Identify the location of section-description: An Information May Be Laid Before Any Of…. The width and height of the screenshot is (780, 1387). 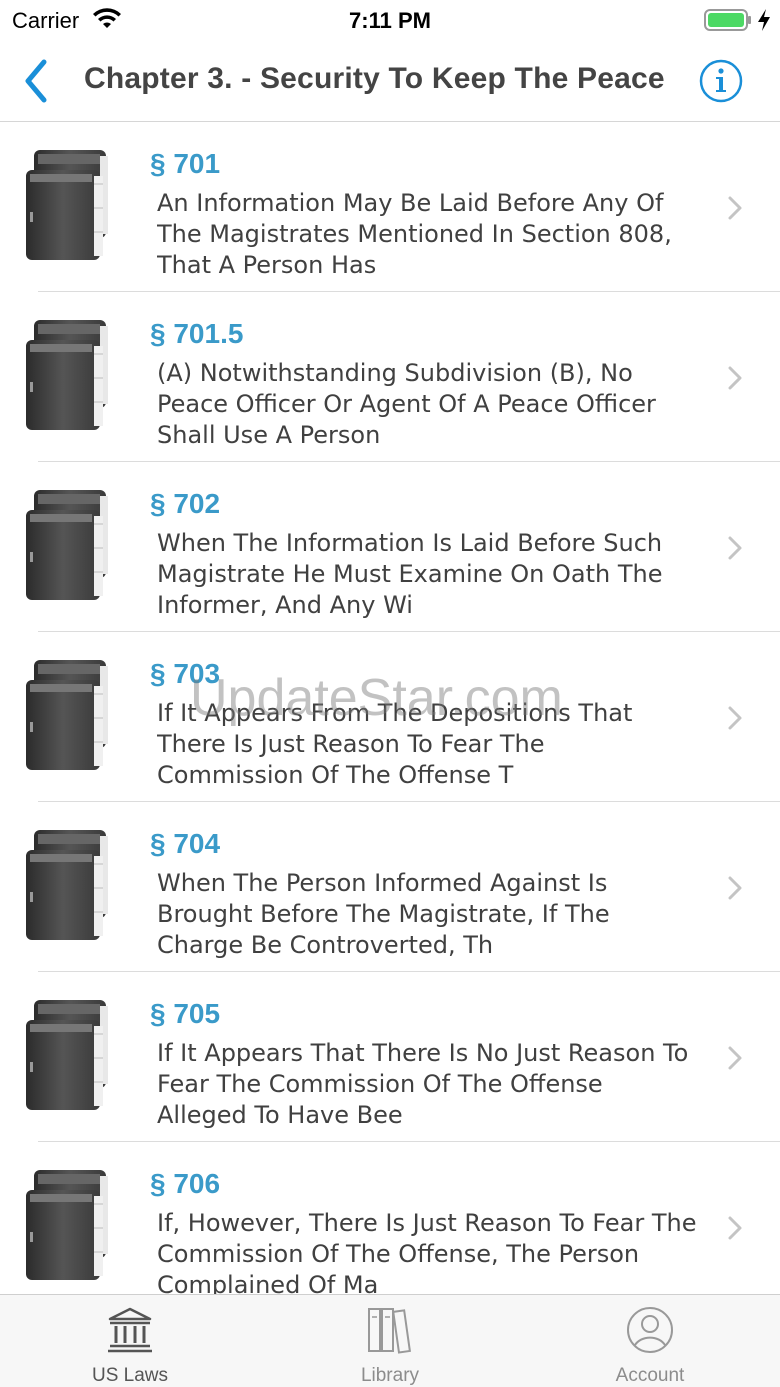
(414, 234).